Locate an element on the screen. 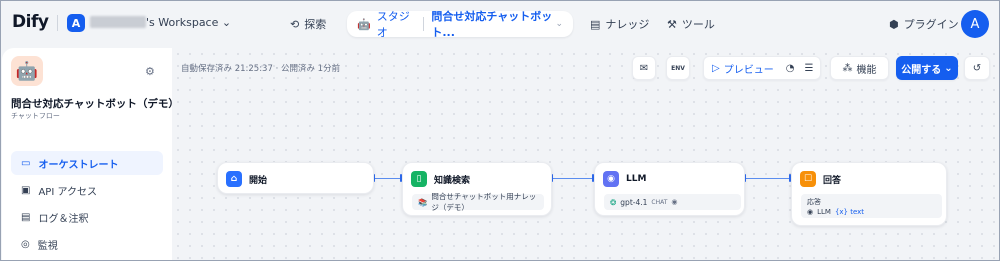 The image size is (1000, 261). sidebar-item-label: オーケストレート is located at coordinates (78, 165).